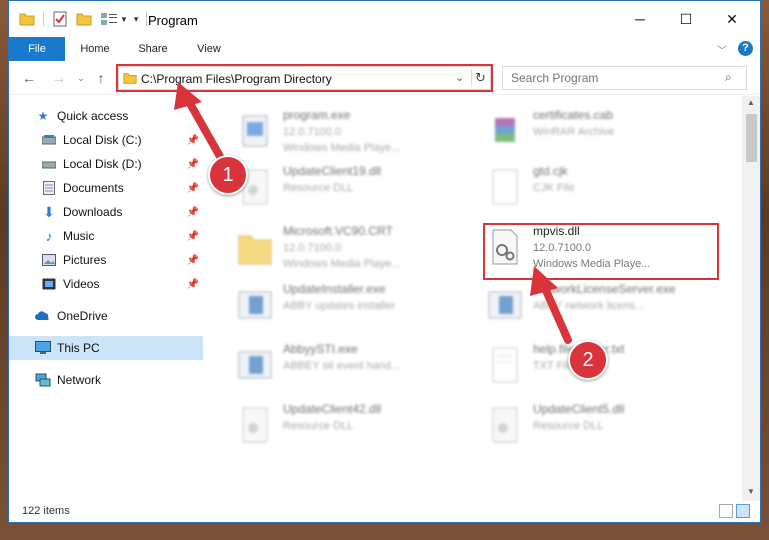 The height and width of the screenshot is (540, 769). I want to click on step-2-callout: 2, so click(588, 360).